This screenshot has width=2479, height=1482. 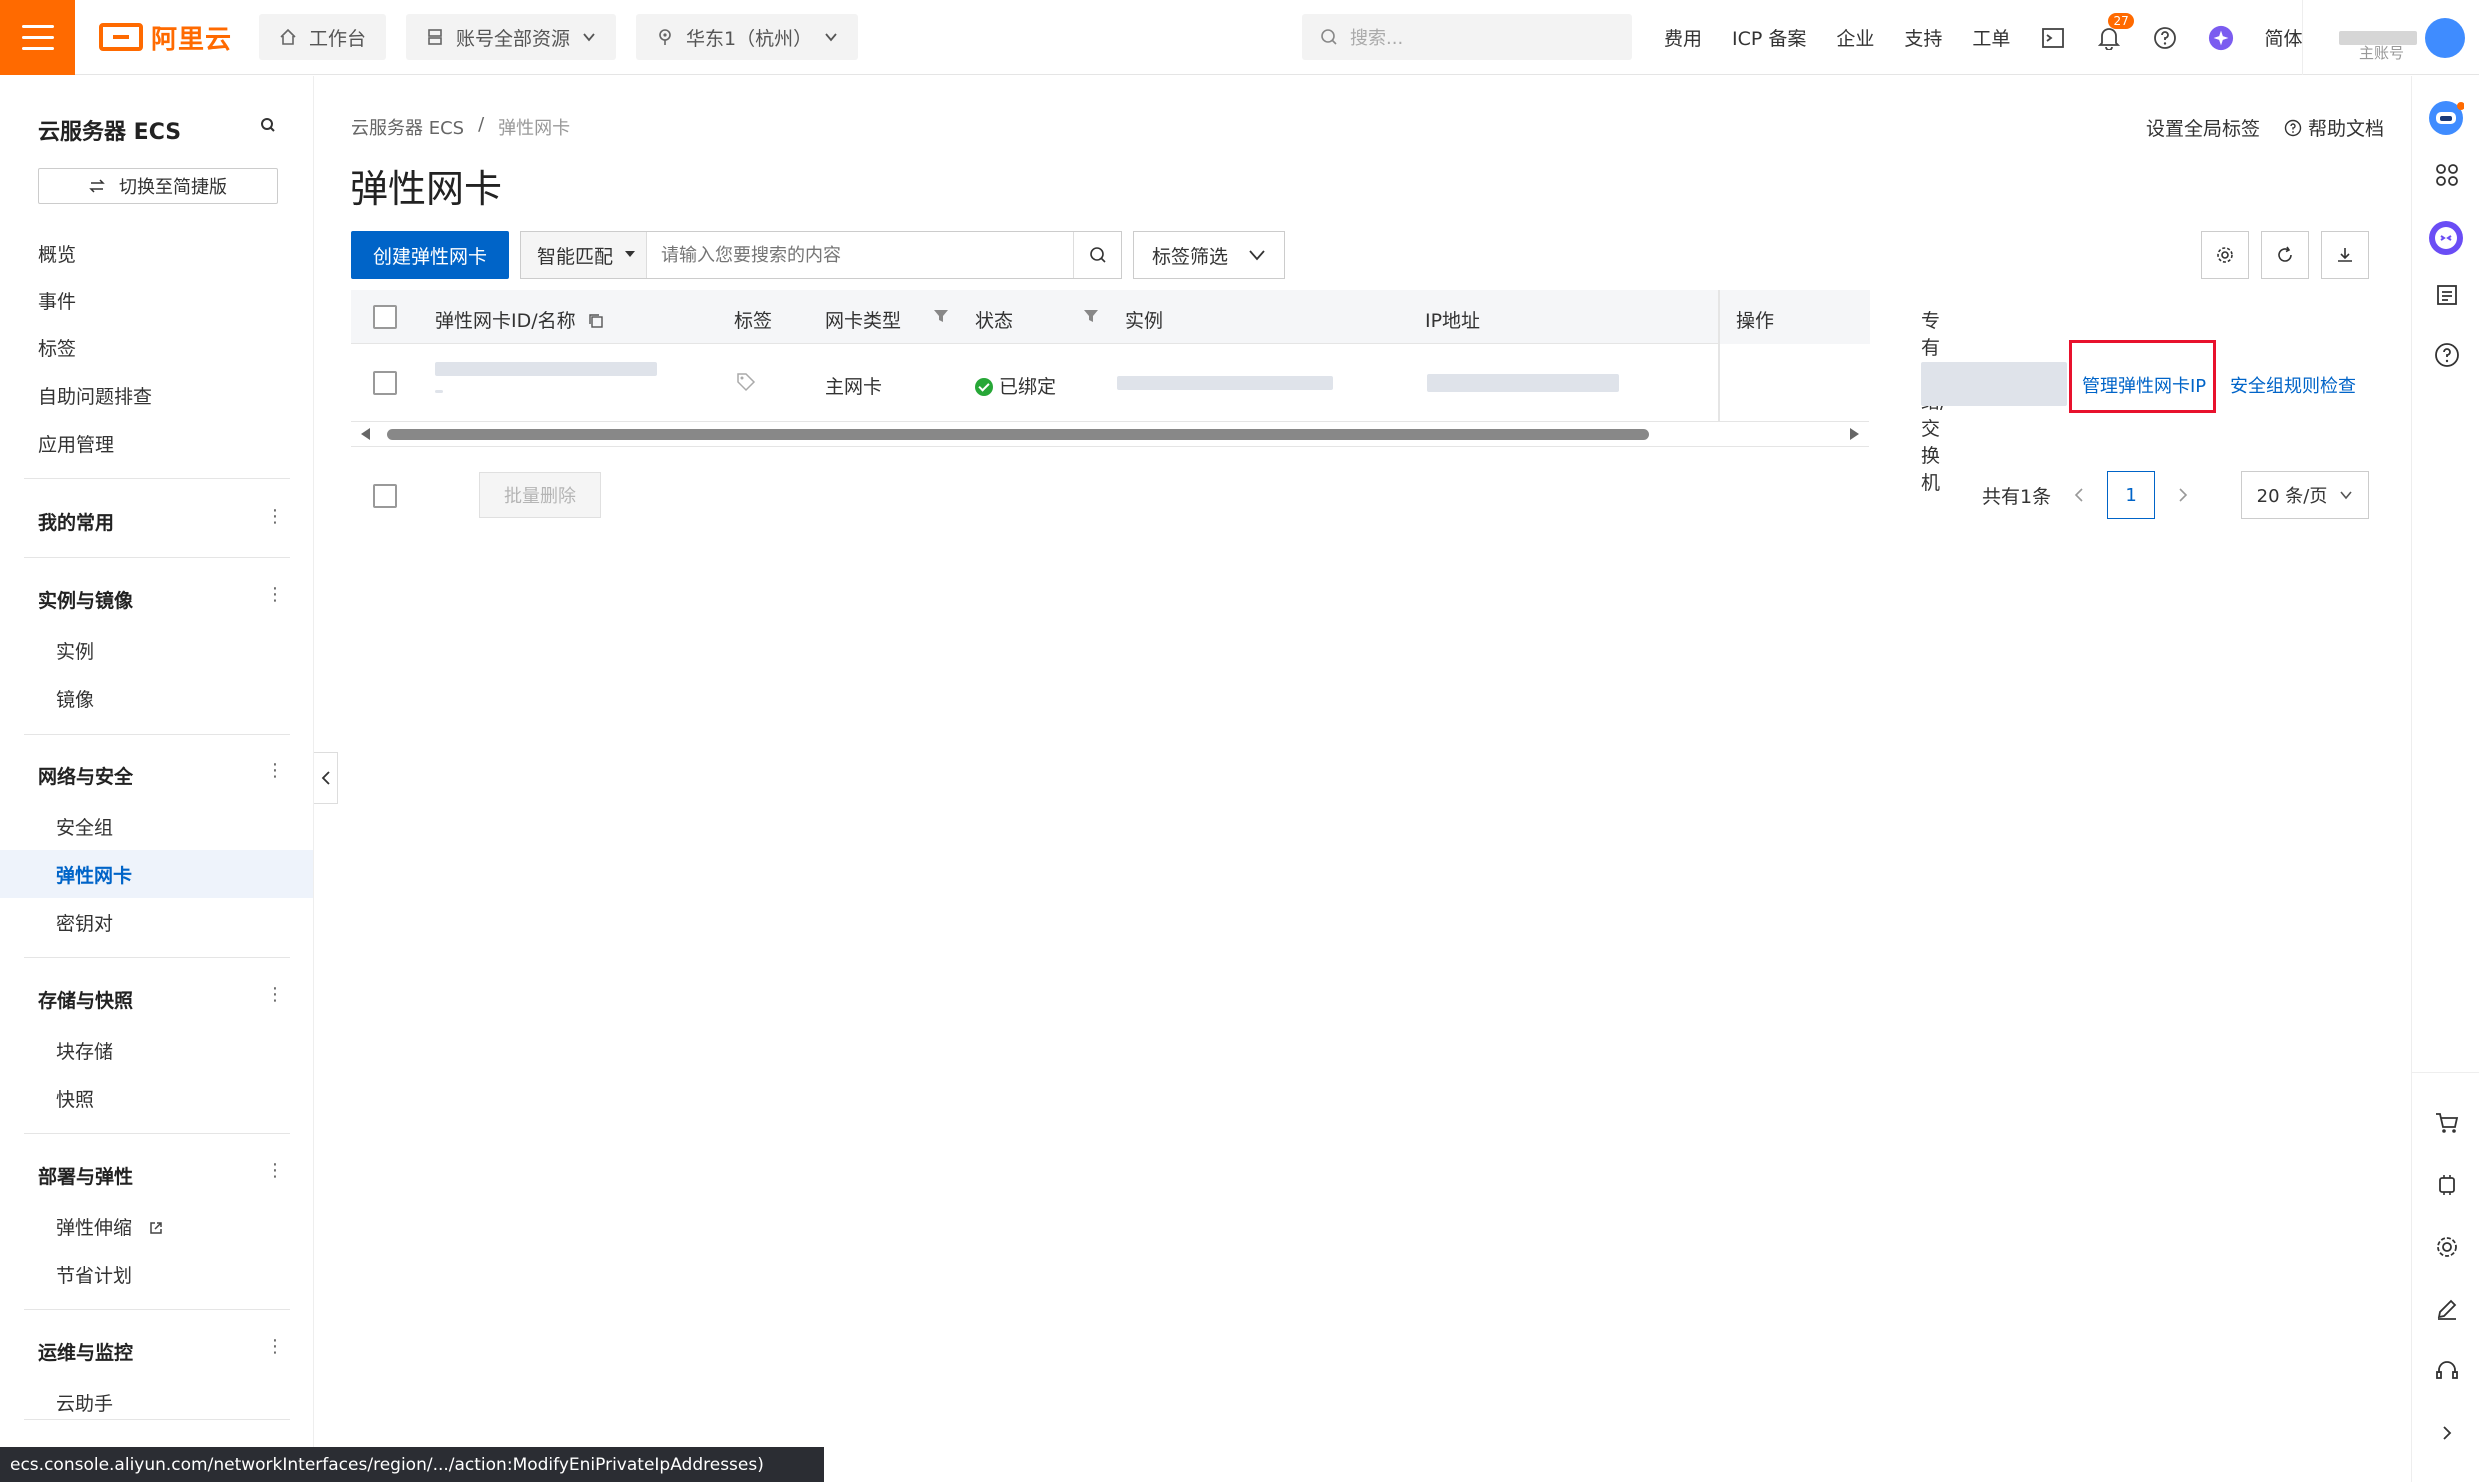 I want to click on footer-select-all-checkbox, so click(x=385, y=496).